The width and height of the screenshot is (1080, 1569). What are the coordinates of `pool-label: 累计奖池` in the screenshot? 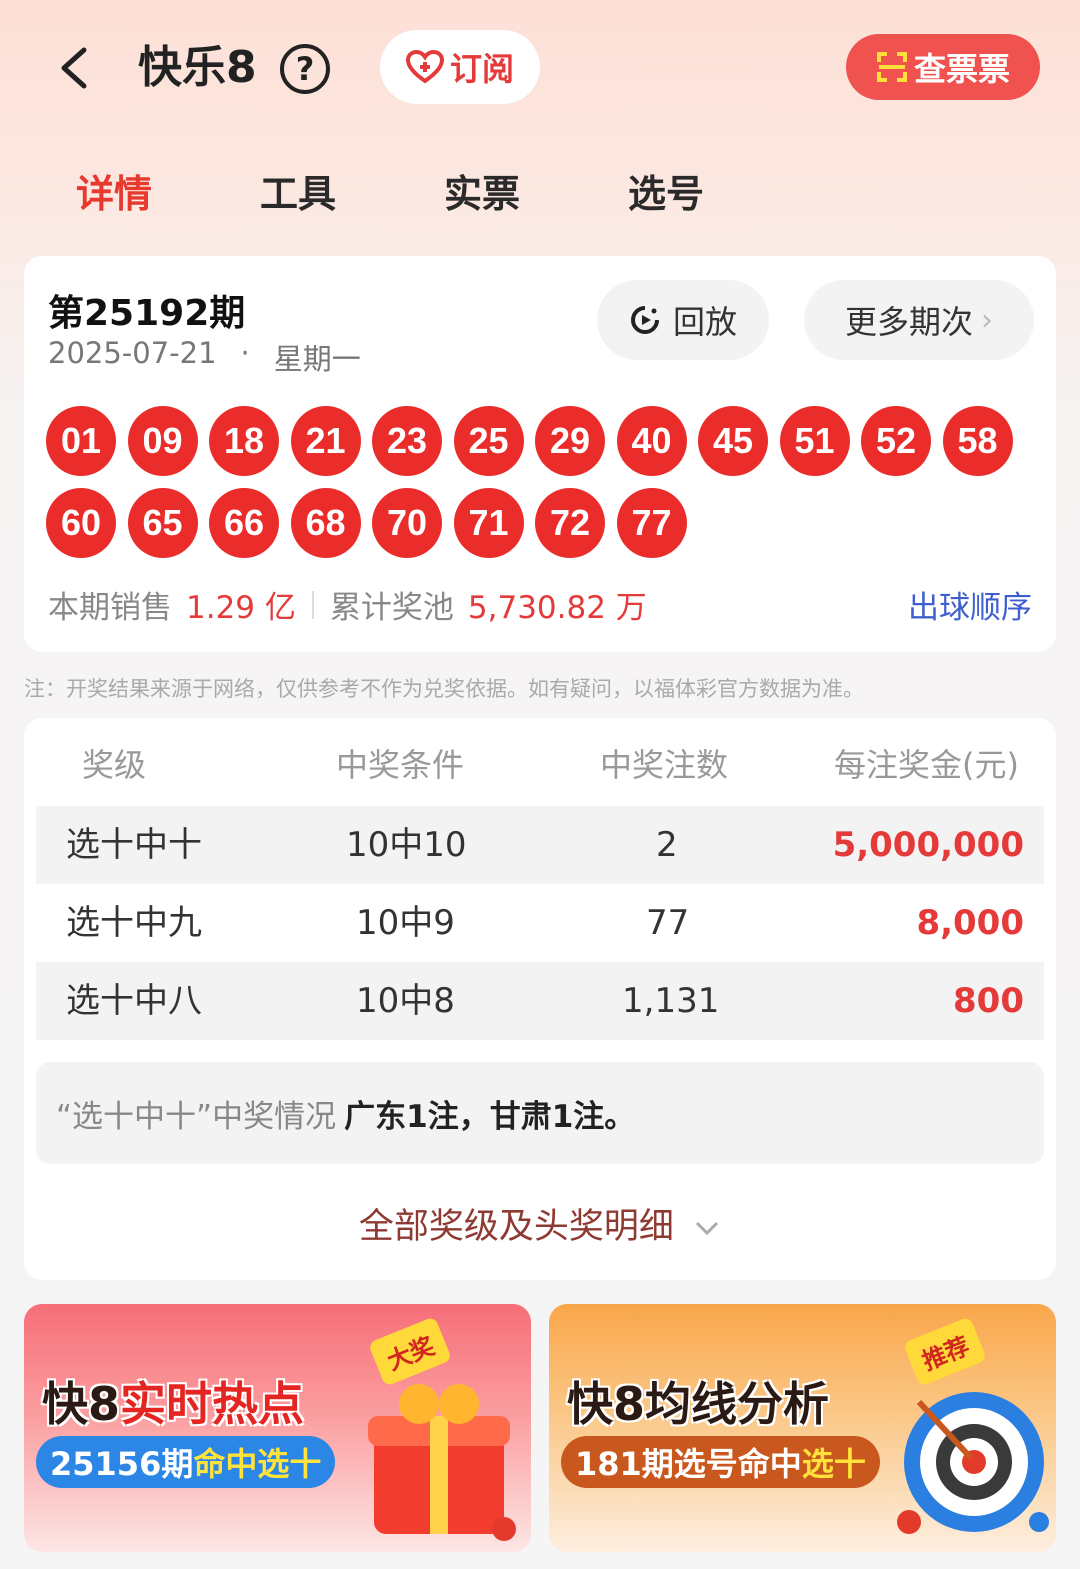 It's located at (391, 608).